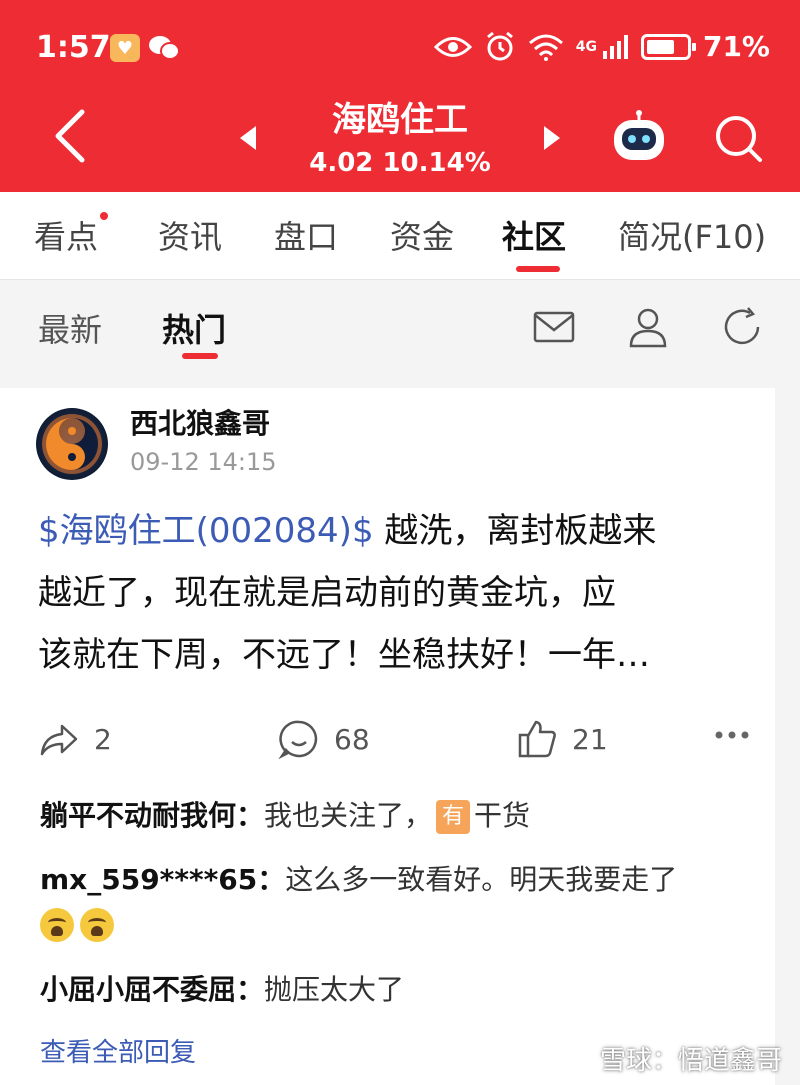  I want to click on status-time: 1:57, so click(73, 47).